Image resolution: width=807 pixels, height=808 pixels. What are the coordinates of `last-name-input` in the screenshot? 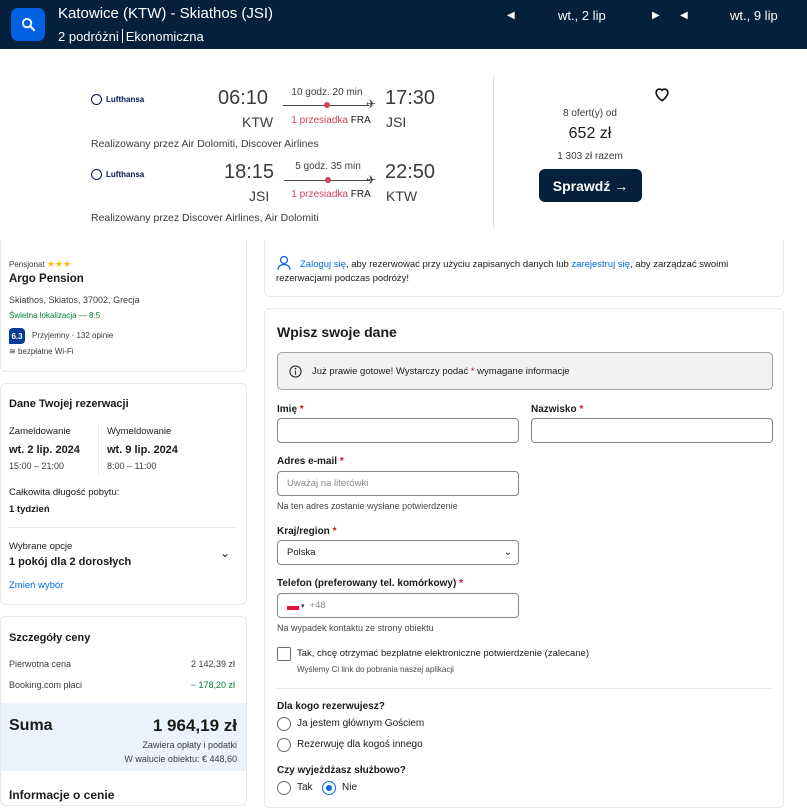 It's located at (652, 430).